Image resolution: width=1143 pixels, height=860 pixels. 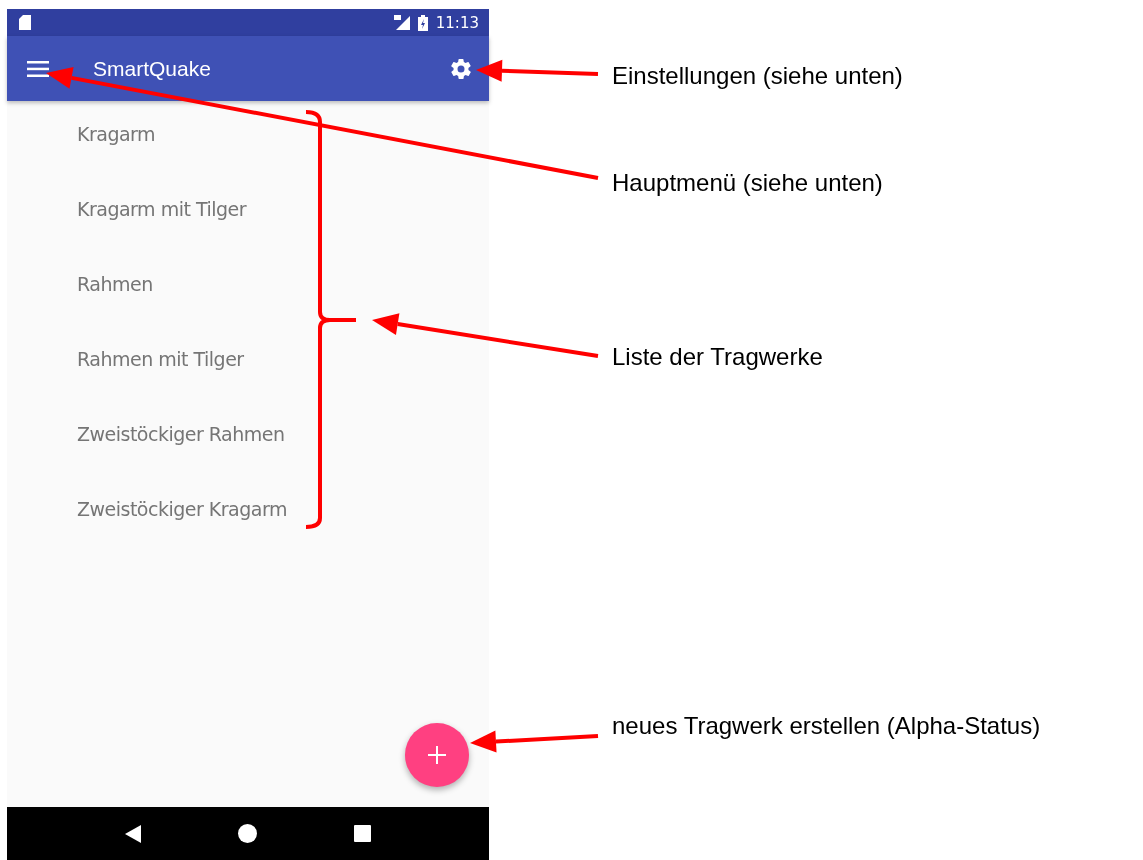 I want to click on signal-icon, so click(x=401, y=22).